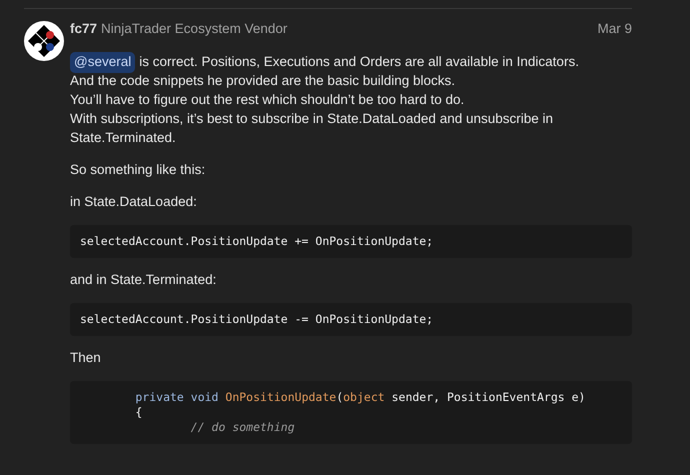 The image size is (690, 475). What do you see at coordinates (44, 41) in the screenshot?
I see `avatar-icon` at bounding box center [44, 41].